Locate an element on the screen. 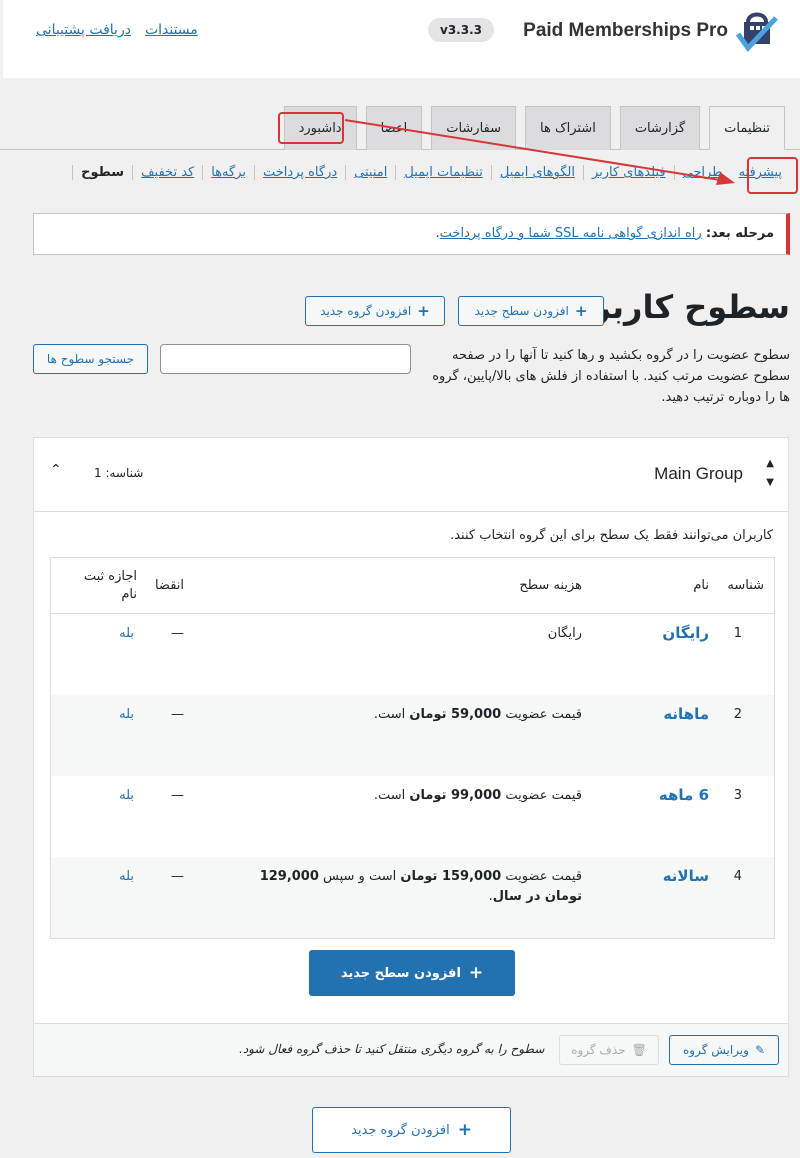  delete-group-button: 🗑 حذف گروه is located at coordinates (609, 1050).